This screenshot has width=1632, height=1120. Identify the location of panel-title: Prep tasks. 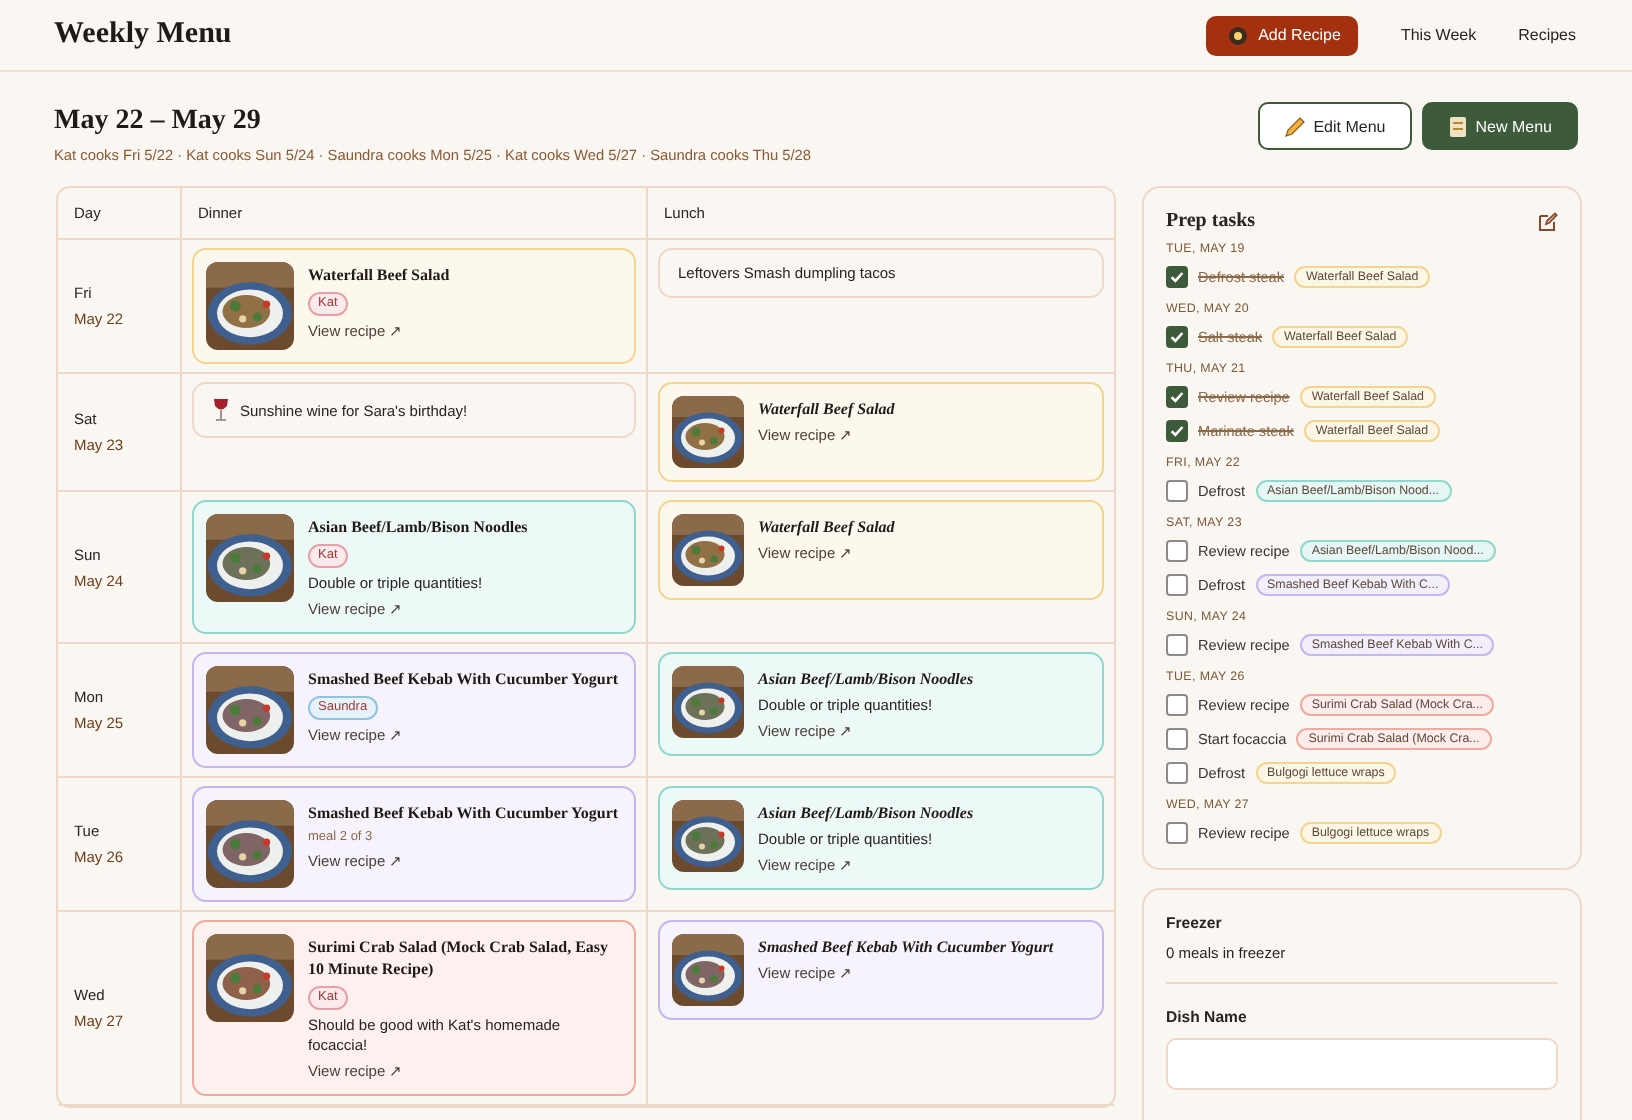
(1211, 221).